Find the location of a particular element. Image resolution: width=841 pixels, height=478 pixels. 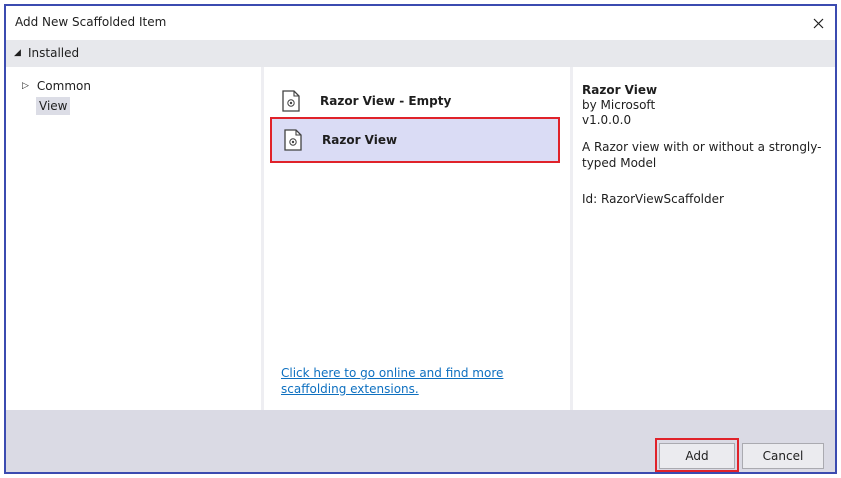

add-button: Add is located at coordinates (697, 456).